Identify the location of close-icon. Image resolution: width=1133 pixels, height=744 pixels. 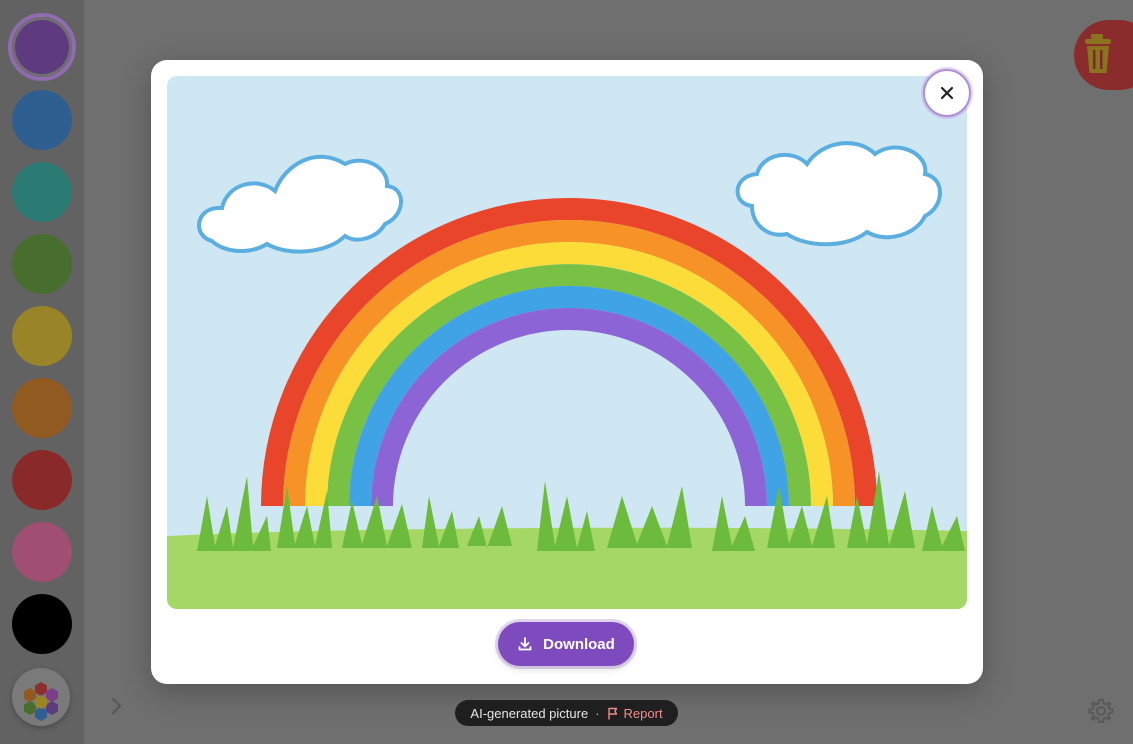
(947, 93).